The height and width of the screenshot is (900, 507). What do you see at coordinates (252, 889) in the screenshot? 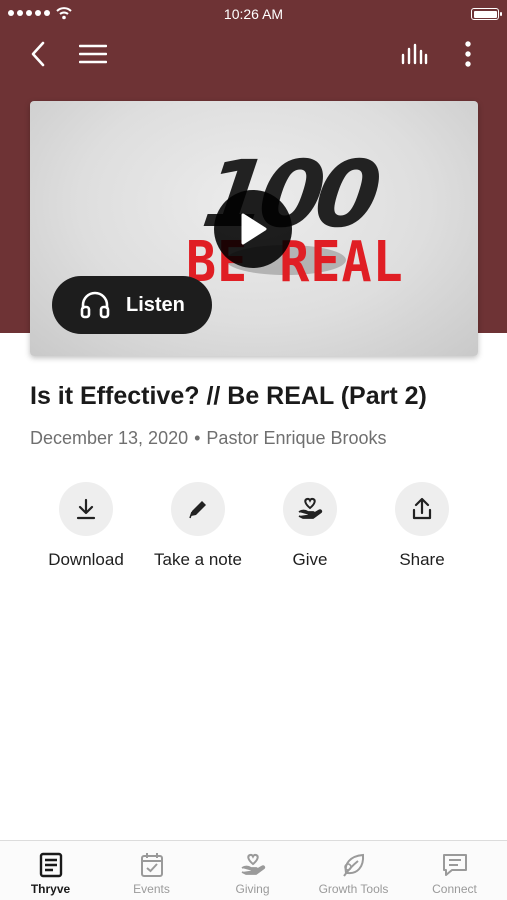
I see `tab-giving-label: Giving` at bounding box center [252, 889].